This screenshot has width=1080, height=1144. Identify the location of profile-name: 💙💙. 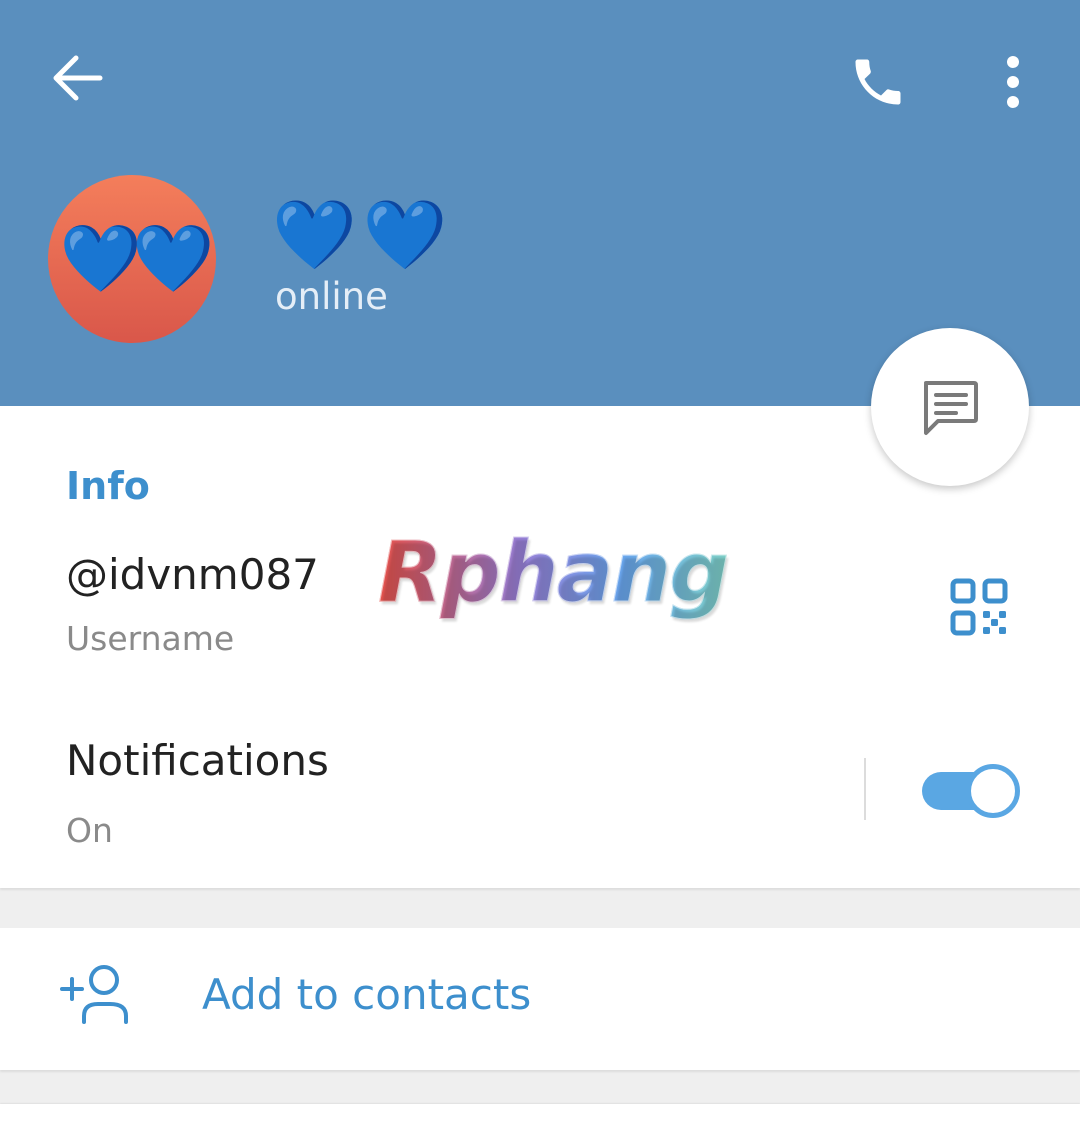
(363, 235).